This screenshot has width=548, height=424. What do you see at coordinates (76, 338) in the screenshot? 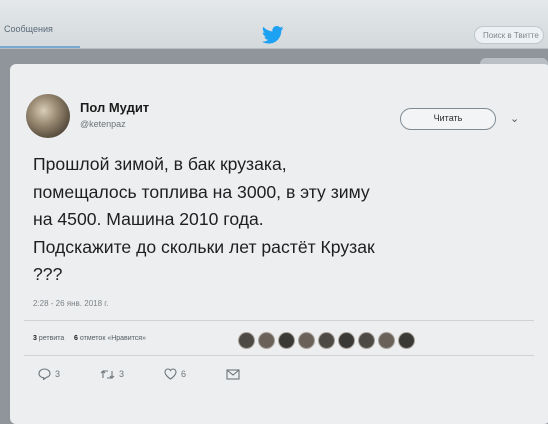
I see `likes-count: 6` at bounding box center [76, 338].